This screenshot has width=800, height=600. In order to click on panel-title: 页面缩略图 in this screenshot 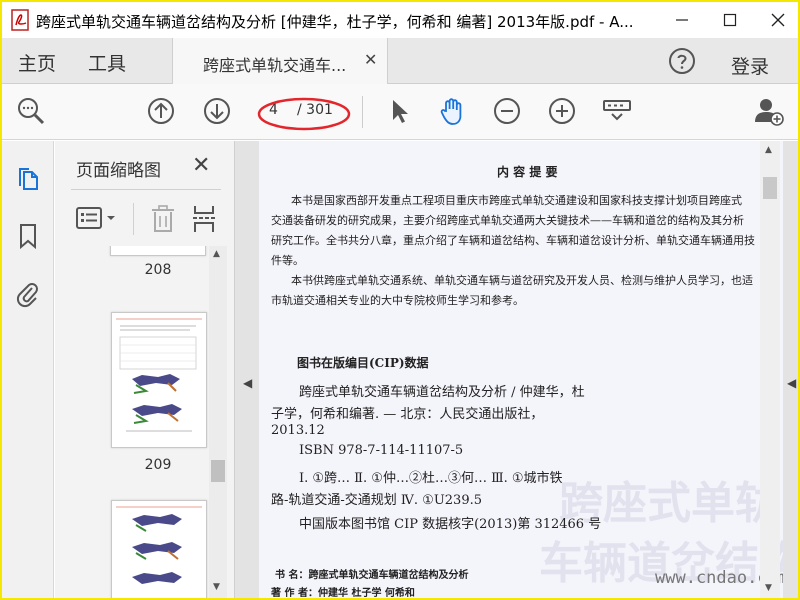, I will do `click(118, 171)`.